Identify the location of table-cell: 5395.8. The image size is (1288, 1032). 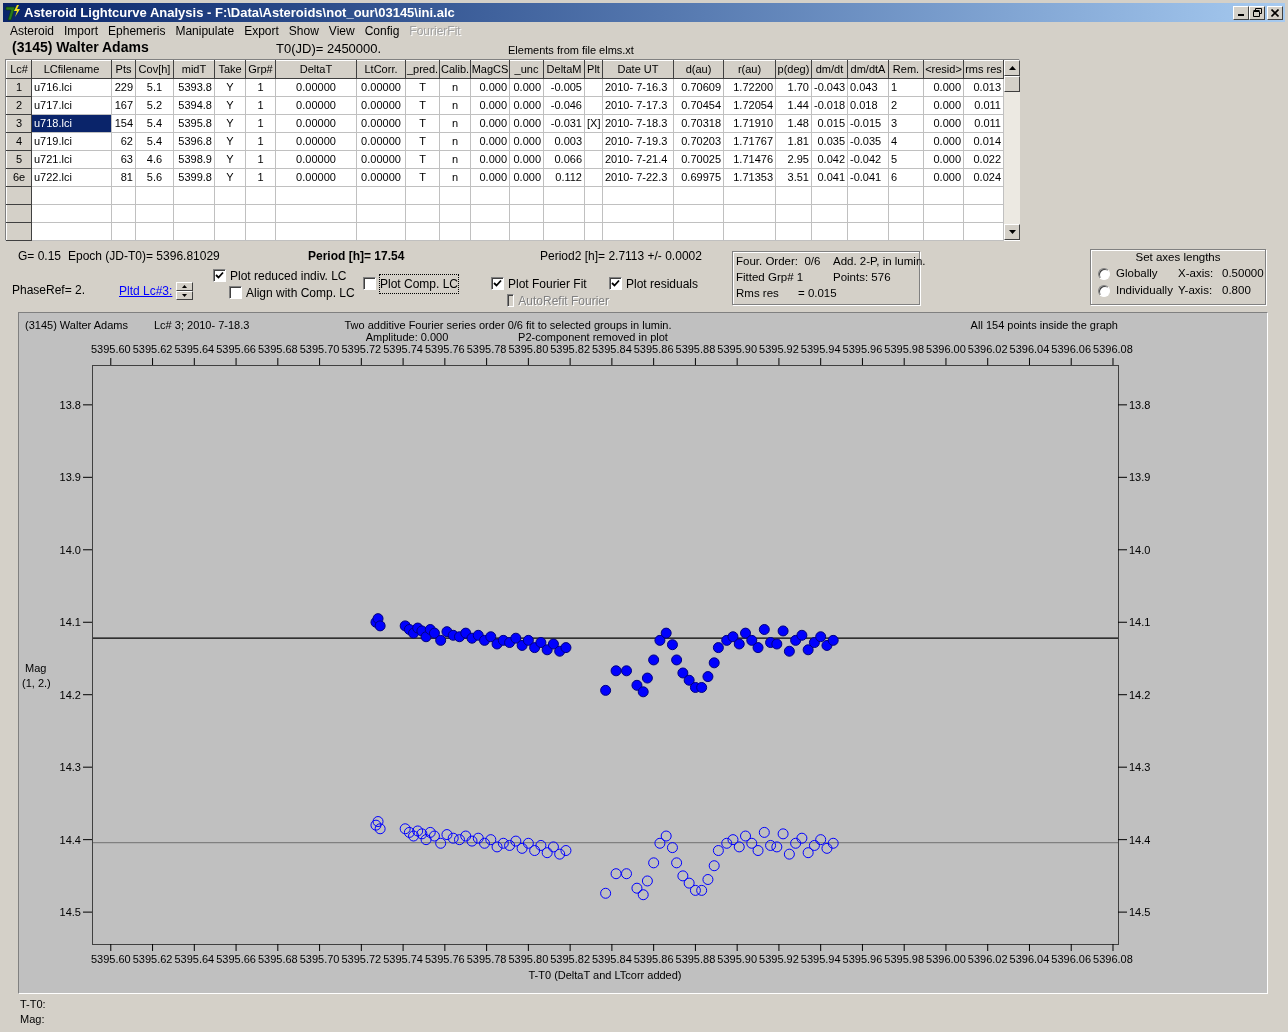
(194, 123).